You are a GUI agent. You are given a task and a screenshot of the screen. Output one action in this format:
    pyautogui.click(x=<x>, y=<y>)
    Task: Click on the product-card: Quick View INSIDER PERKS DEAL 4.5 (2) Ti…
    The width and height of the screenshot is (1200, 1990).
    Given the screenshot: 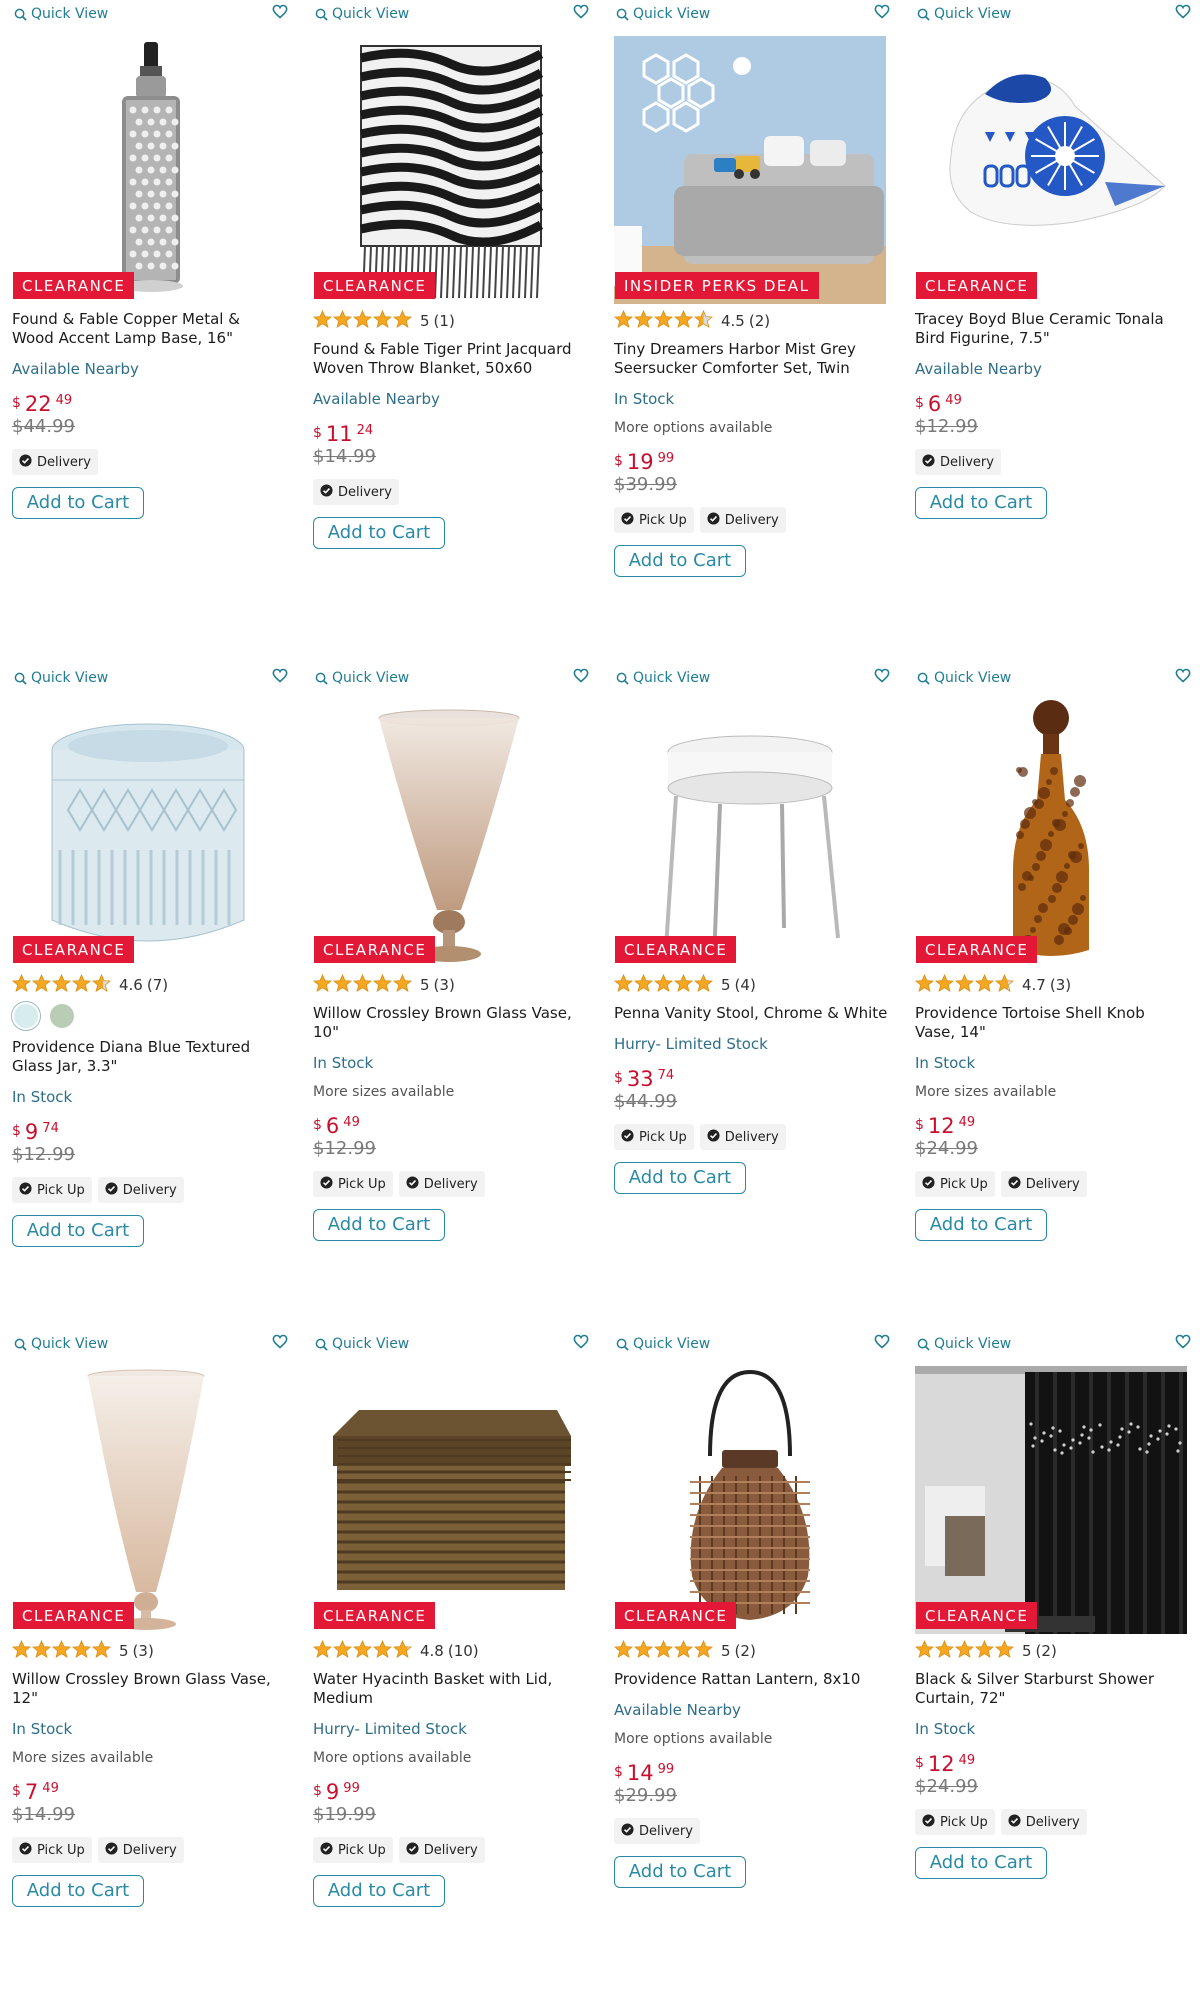 What is the action you would take?
    pyautogui.click(x=753, y=330)
    